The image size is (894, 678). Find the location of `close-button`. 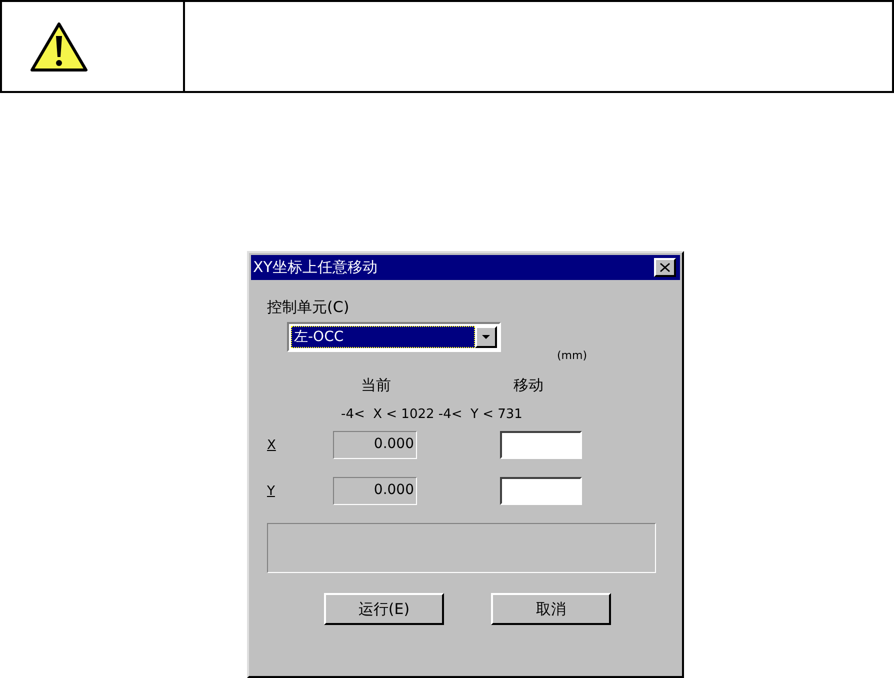

close-button is located at coordinates (665, 267).